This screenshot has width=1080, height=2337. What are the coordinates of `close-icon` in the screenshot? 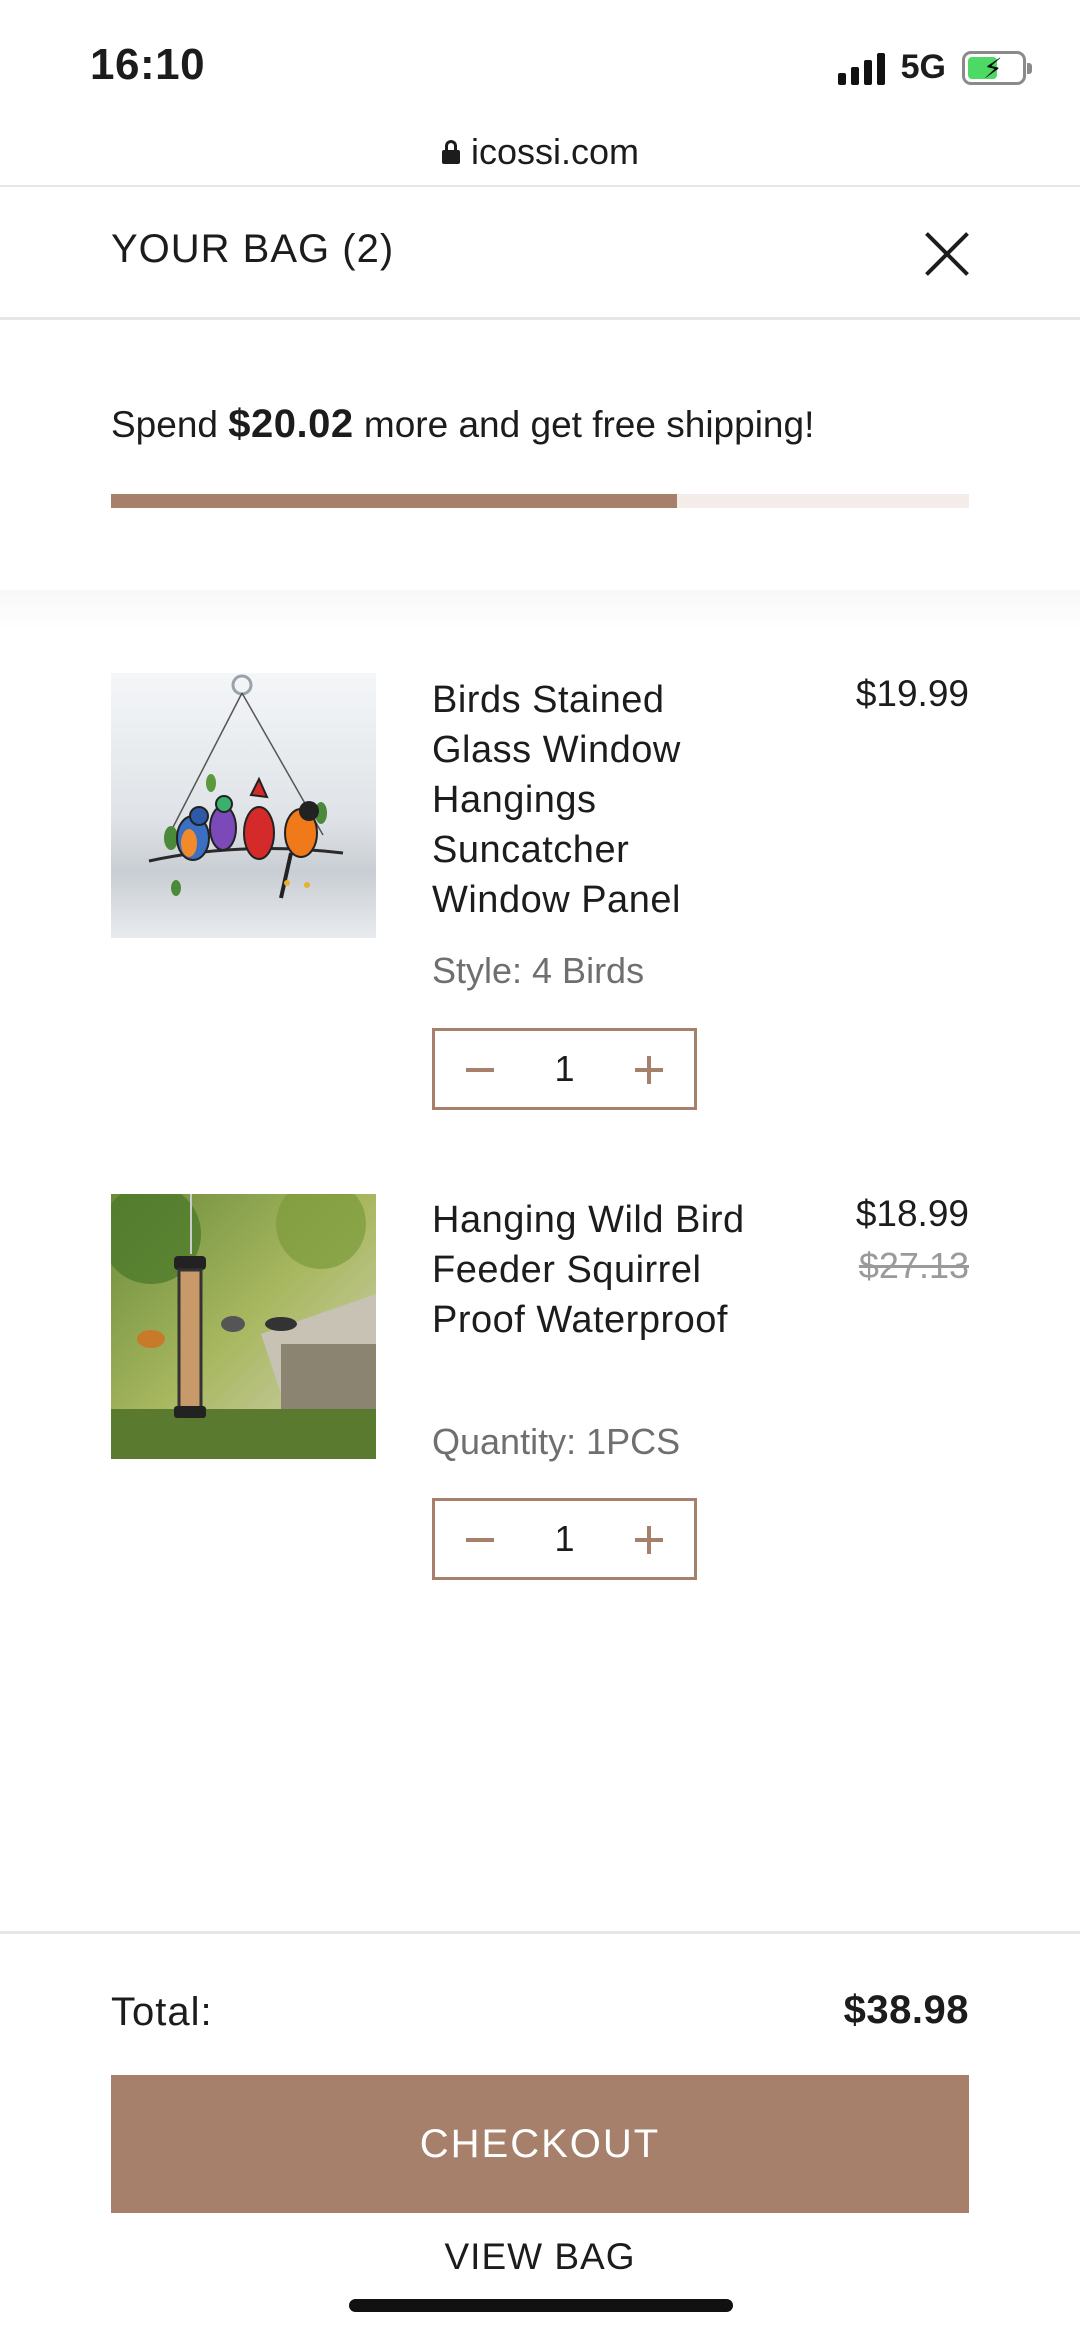 It's located at (947, 254).